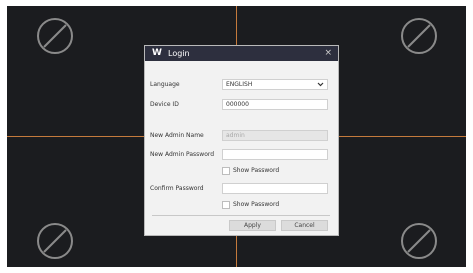 The image size is (473, 273). What do you see at coordinates (328, 53) in the screenshot?
I see `close-icon: ×` at bounding box center [328, 53].